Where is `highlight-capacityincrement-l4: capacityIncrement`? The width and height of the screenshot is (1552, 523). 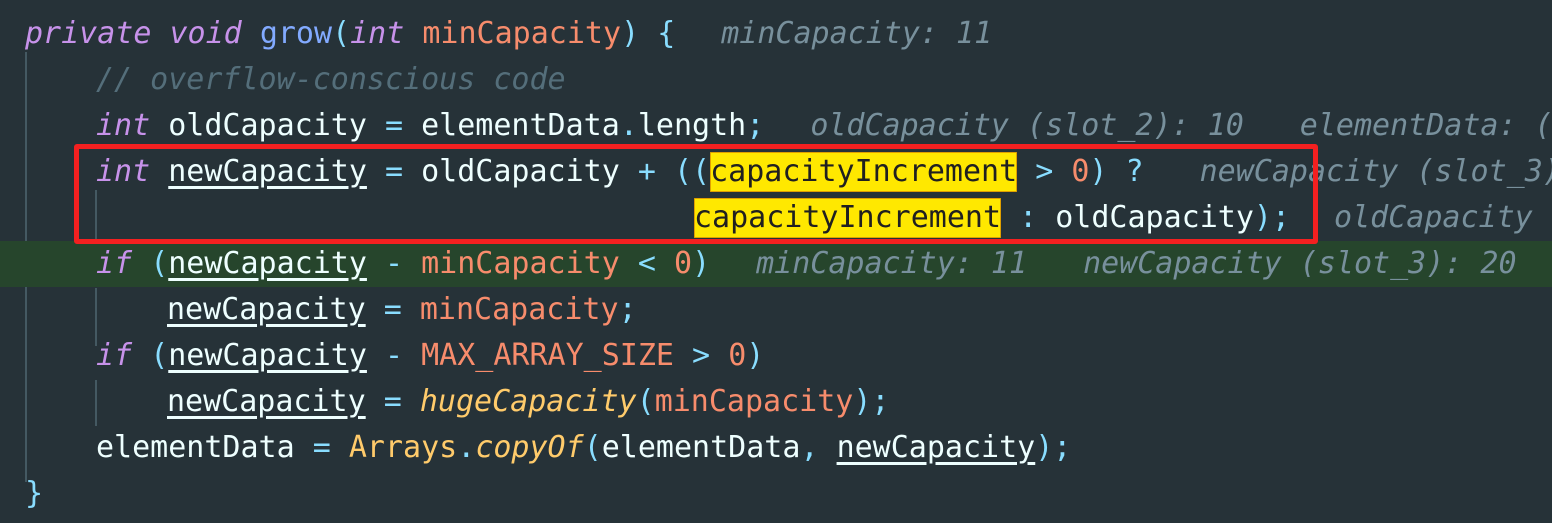
highlight-capacityincrement-l4: capacityIncrement is located at coordinates (864, 172).